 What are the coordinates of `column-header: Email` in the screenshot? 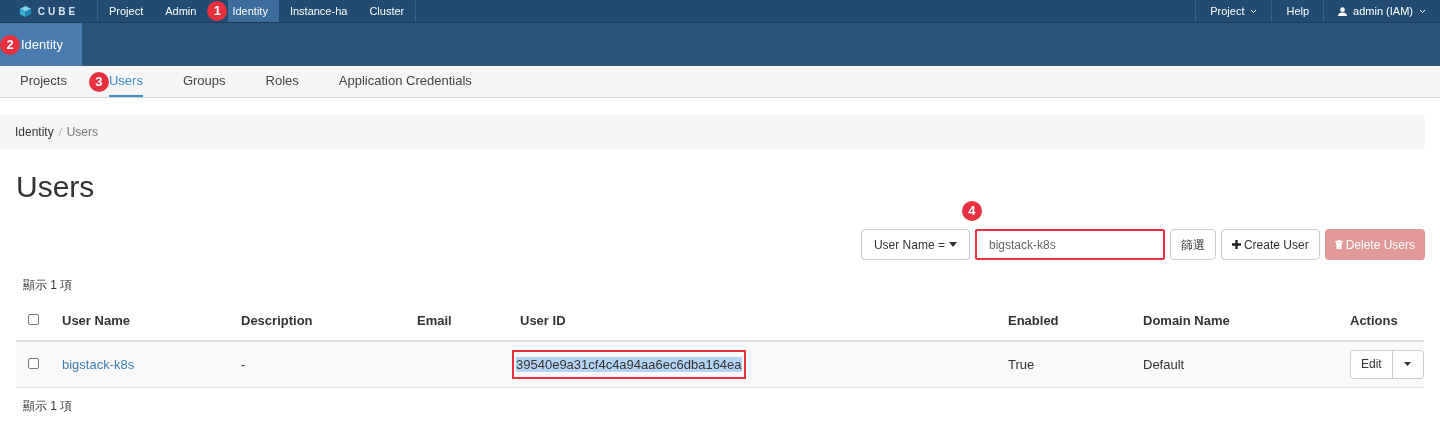 It's located at (434, 321).